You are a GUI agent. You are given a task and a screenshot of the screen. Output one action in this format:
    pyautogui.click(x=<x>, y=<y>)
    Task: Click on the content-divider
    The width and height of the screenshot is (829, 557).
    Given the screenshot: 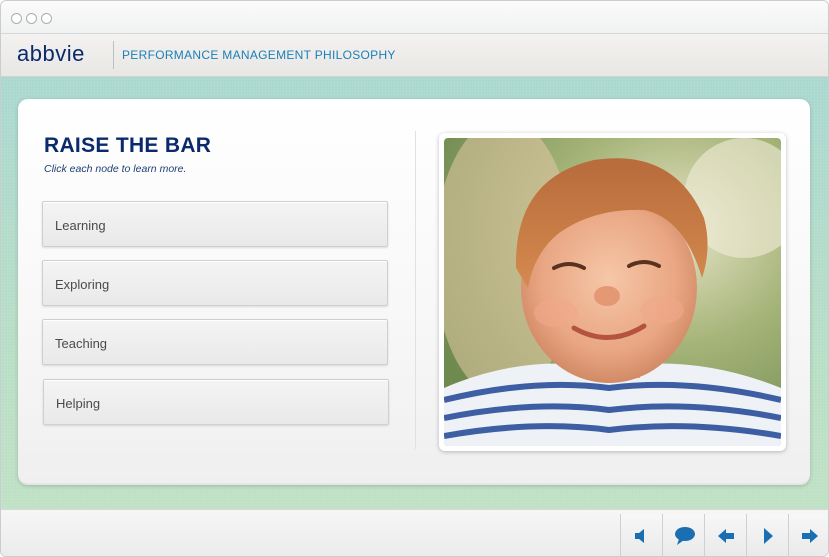 What is the action you would take?
    pyautogui.click(x=415, y=290)
    